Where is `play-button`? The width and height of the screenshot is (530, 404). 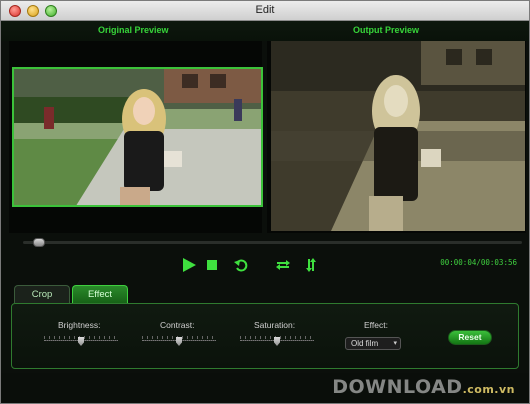 play-button is located at coordinates (189, 265).